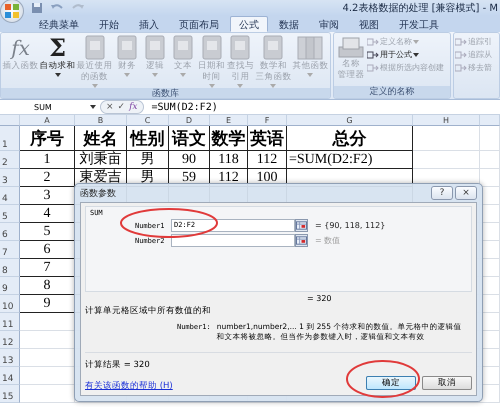 This screenshot has height=407, width=500. I want to click on table-cell: 序号, so click(47, 138).